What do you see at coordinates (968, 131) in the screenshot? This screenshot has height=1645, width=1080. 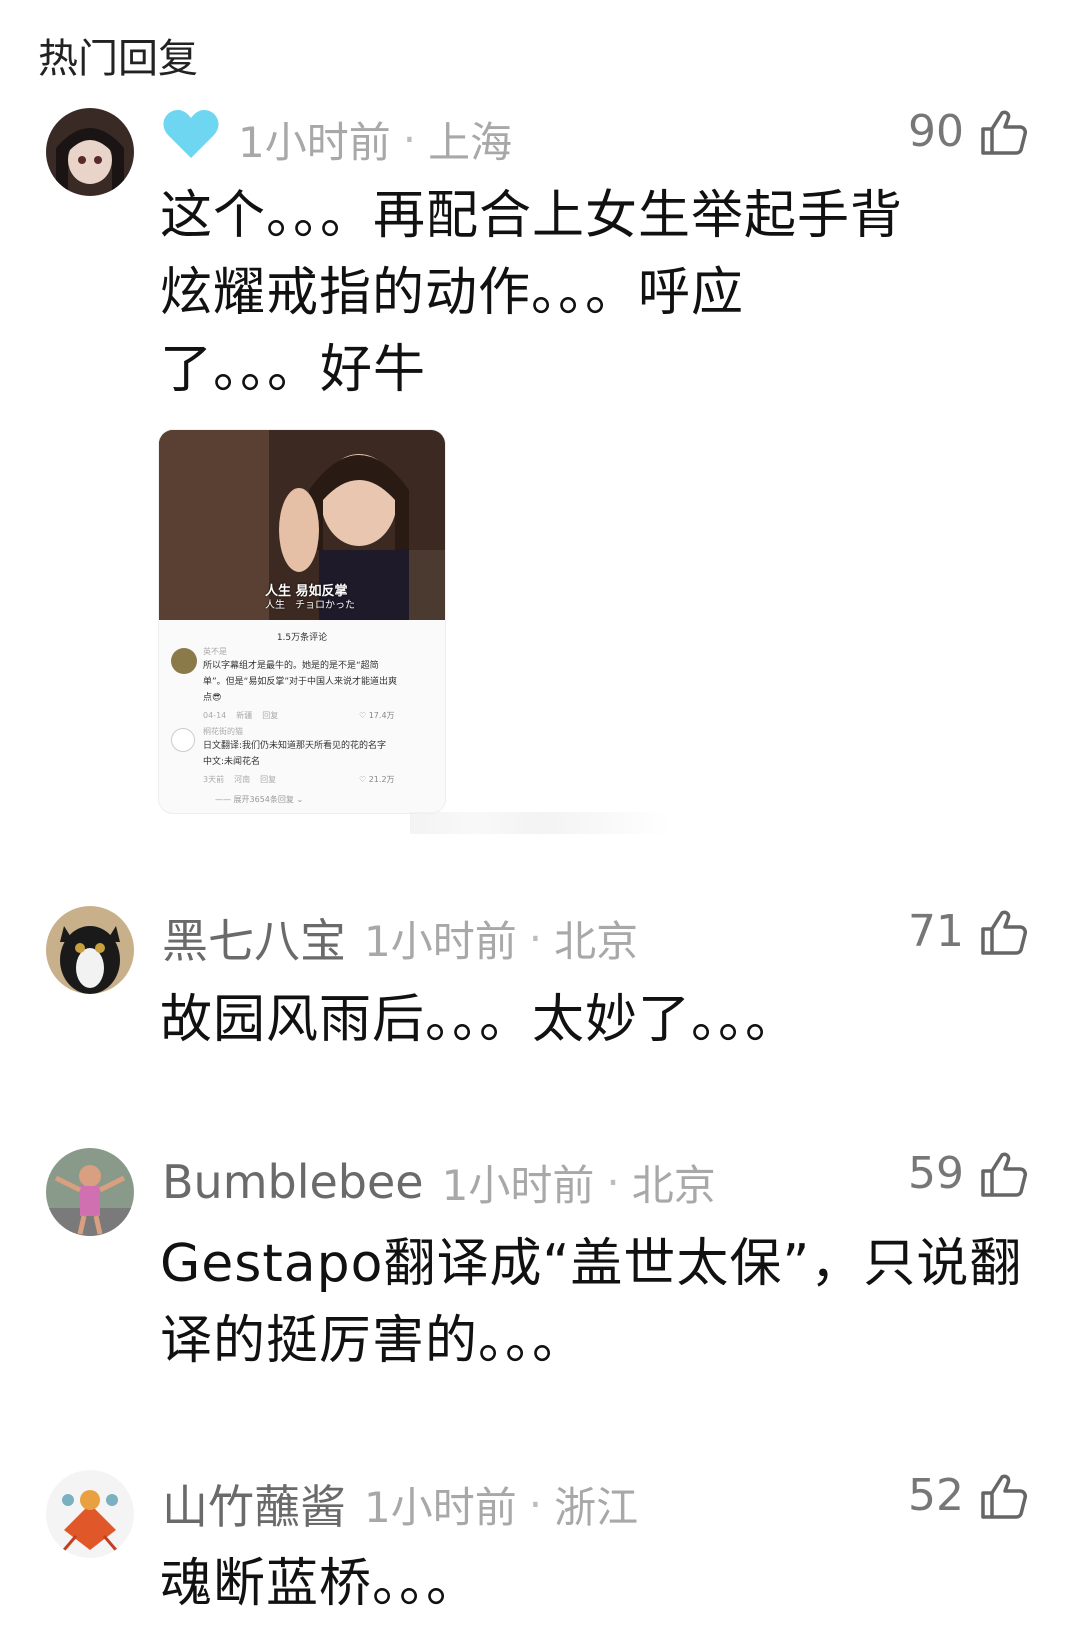 I see `like-button: 90` at bounding box center [968, 131].